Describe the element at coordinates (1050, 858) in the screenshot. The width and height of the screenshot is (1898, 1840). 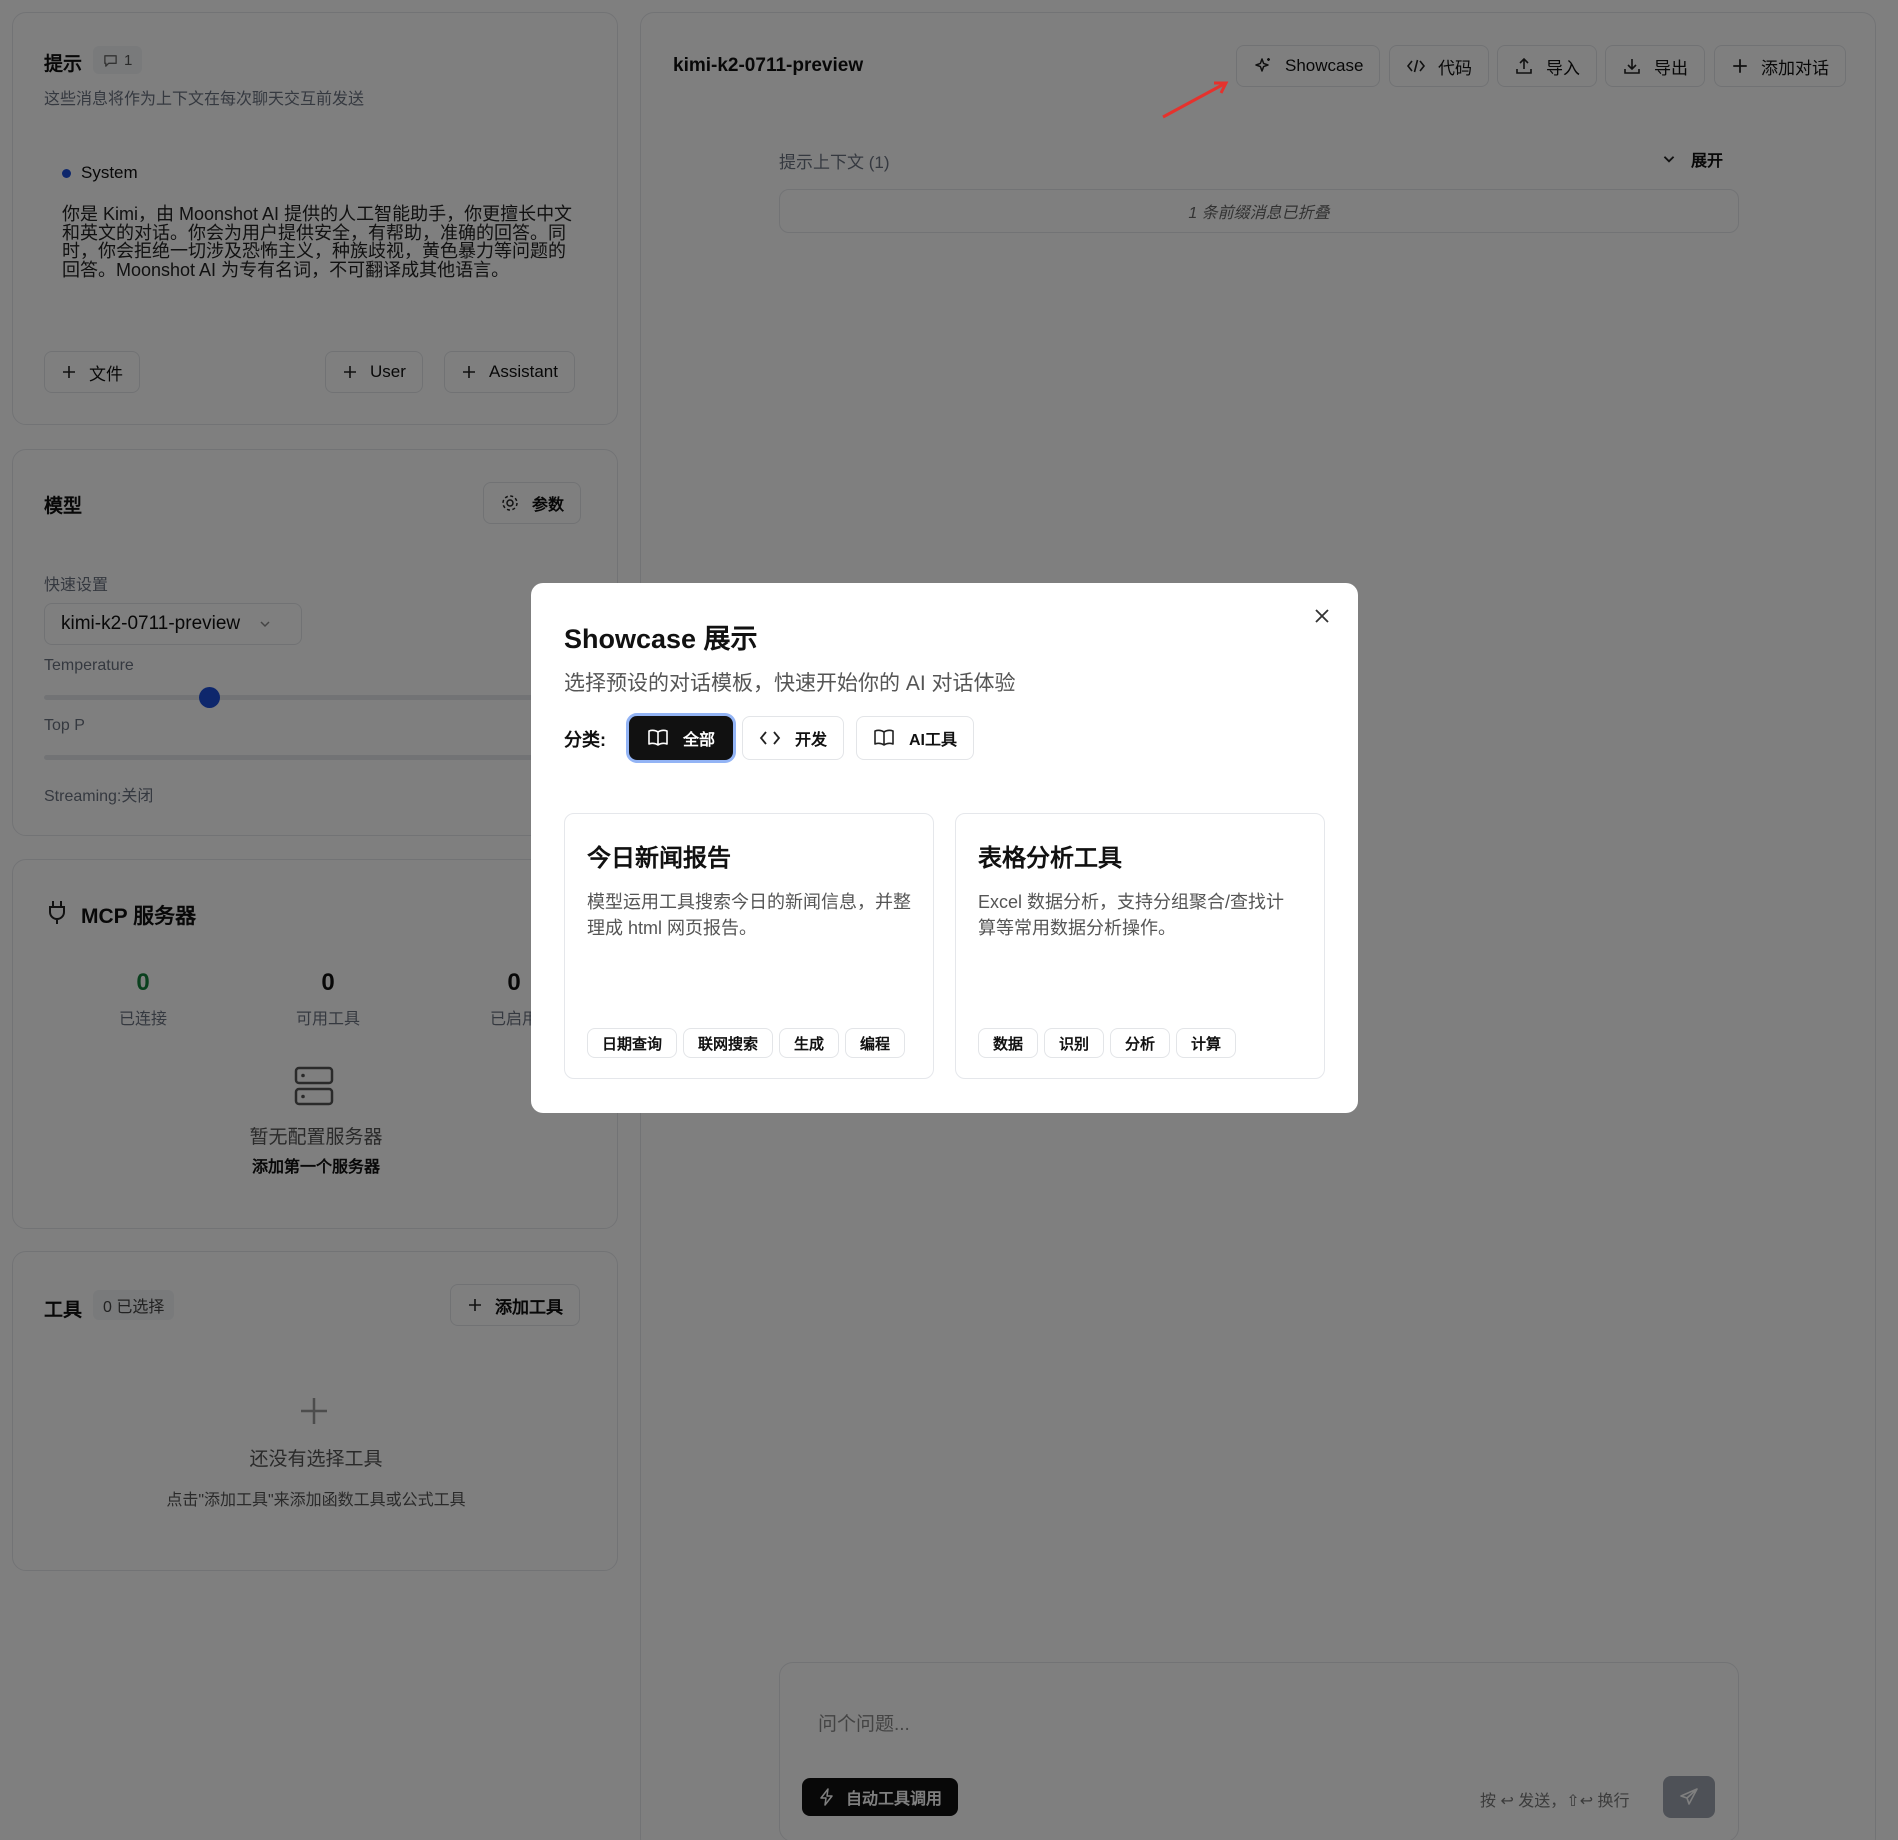
I see `template-card-title: 表格分析工具` at that location.